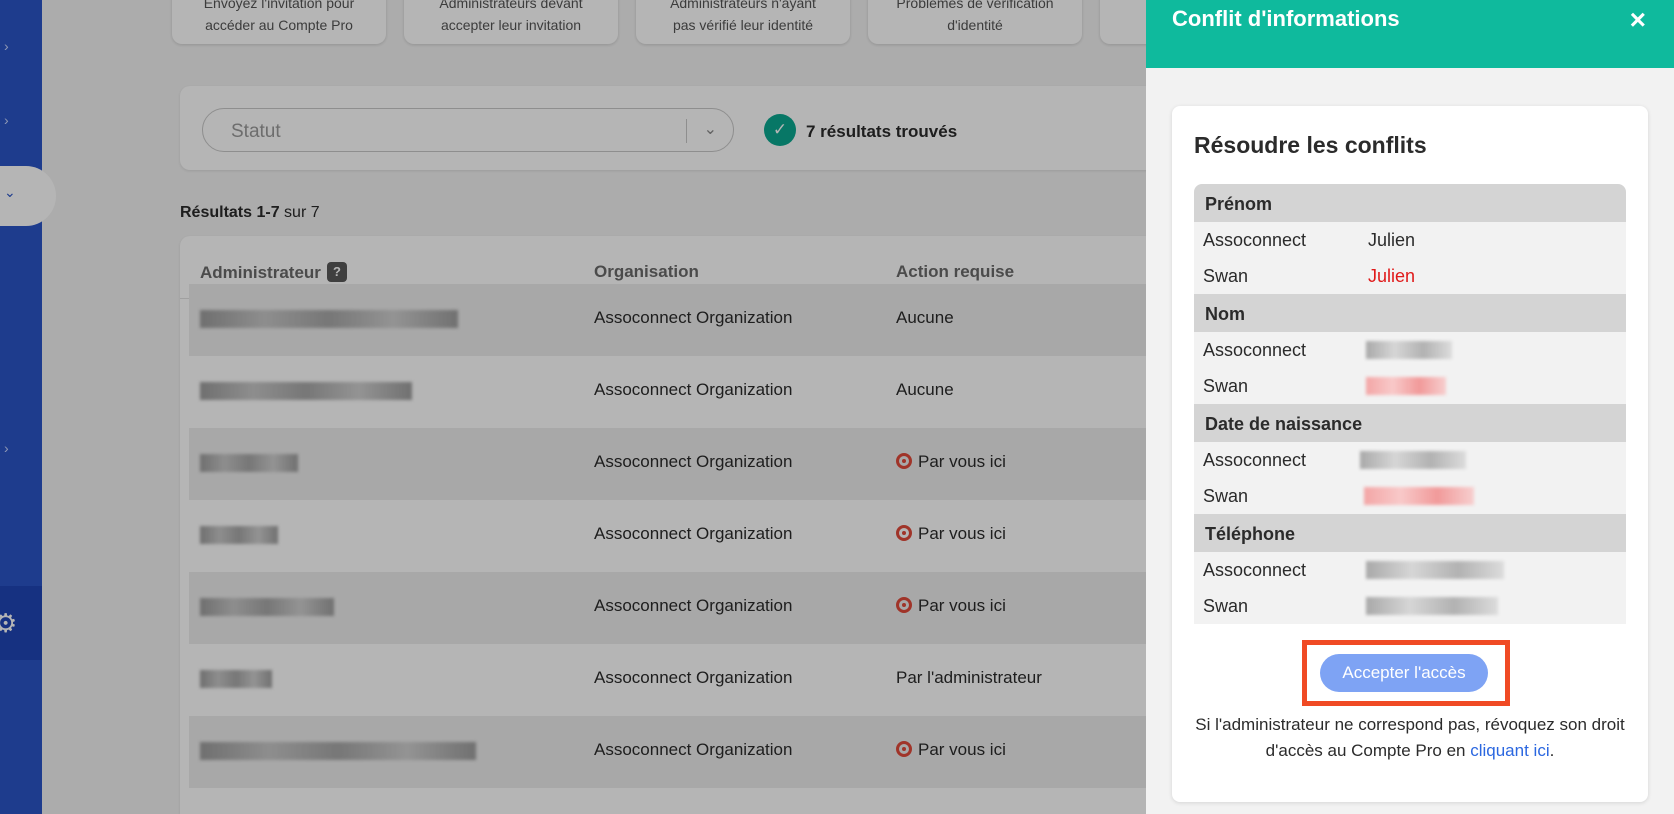 Image resolution: width=1674 pixels, height=814 pixels. What do you see at coordinates (1392, 276) in the screenshot?
I see `source-value-conflict: Julien` at bounding box center [1392, 276].